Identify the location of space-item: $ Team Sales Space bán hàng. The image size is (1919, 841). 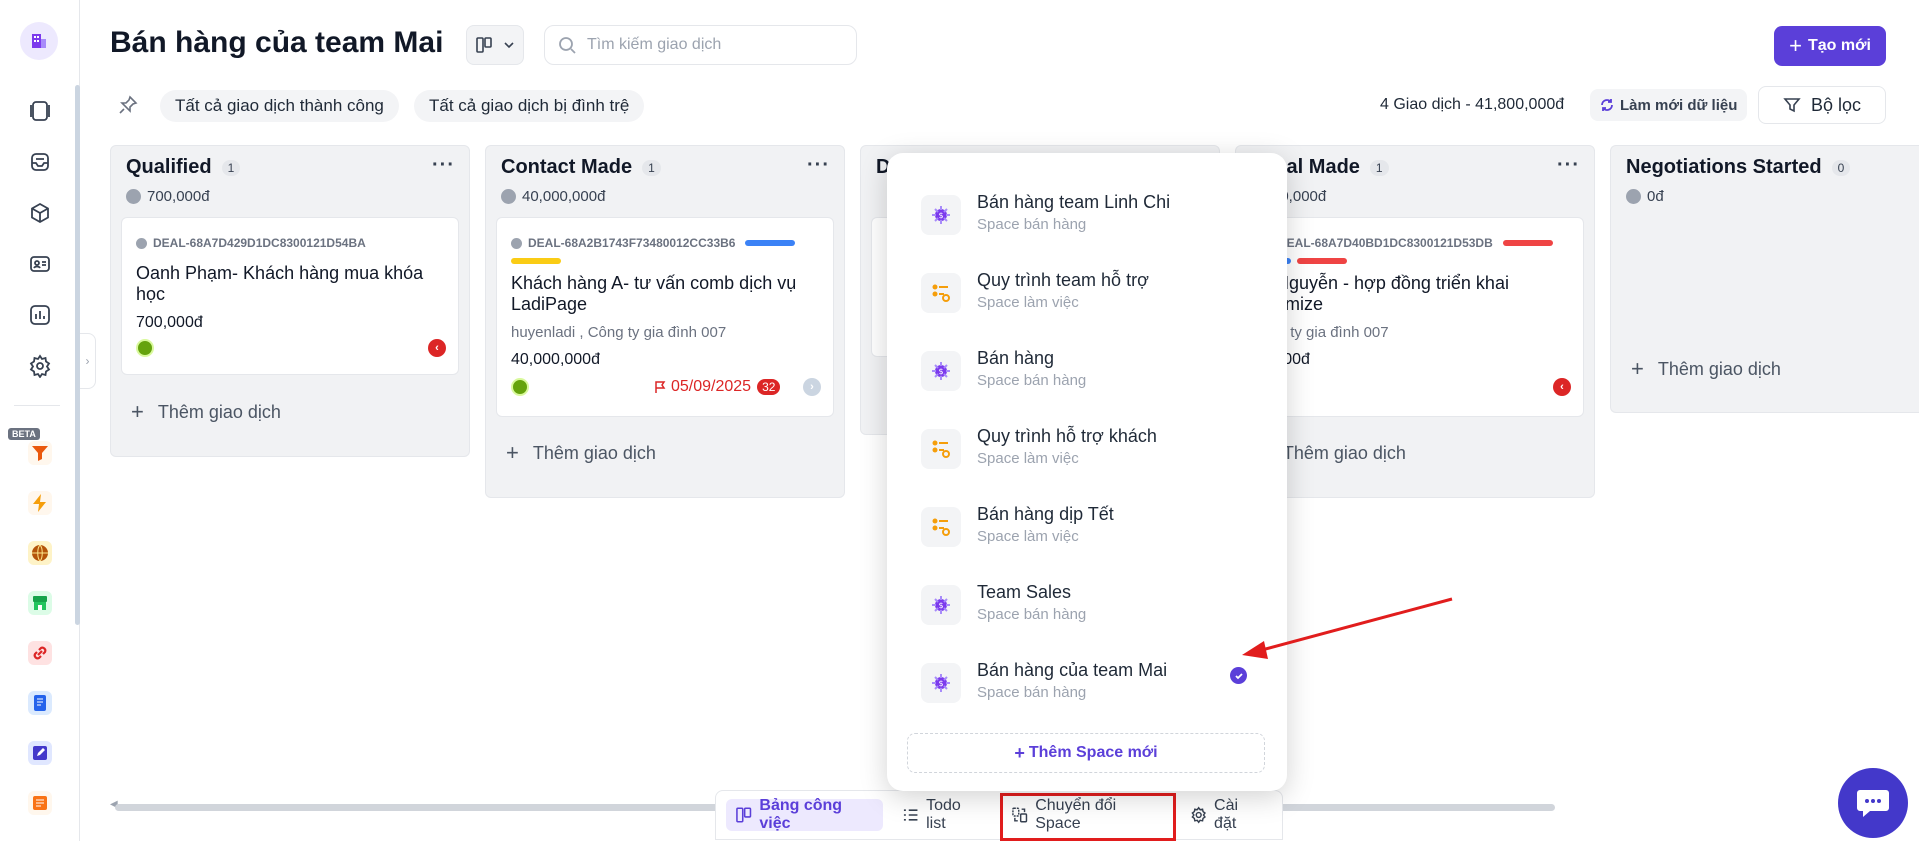
(1091, 608).